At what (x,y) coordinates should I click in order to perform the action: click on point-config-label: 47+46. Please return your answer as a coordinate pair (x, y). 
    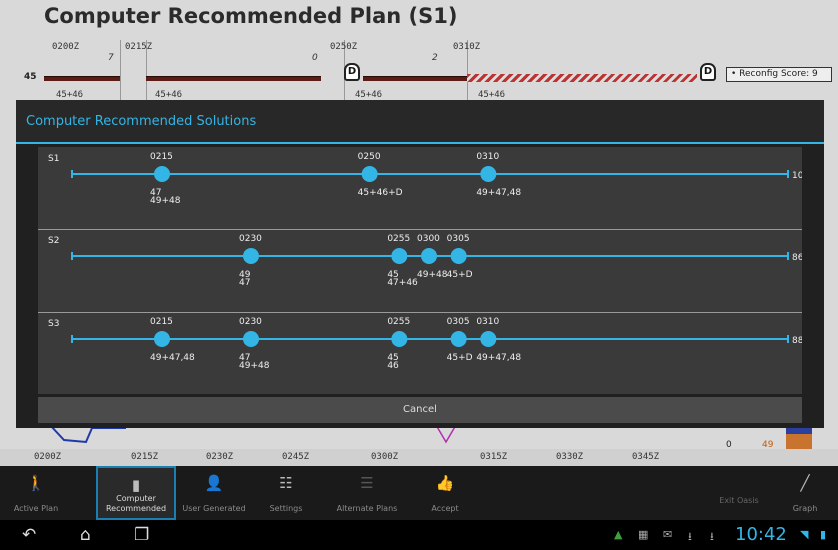
    Looking at the image, I should click on (402, 283).